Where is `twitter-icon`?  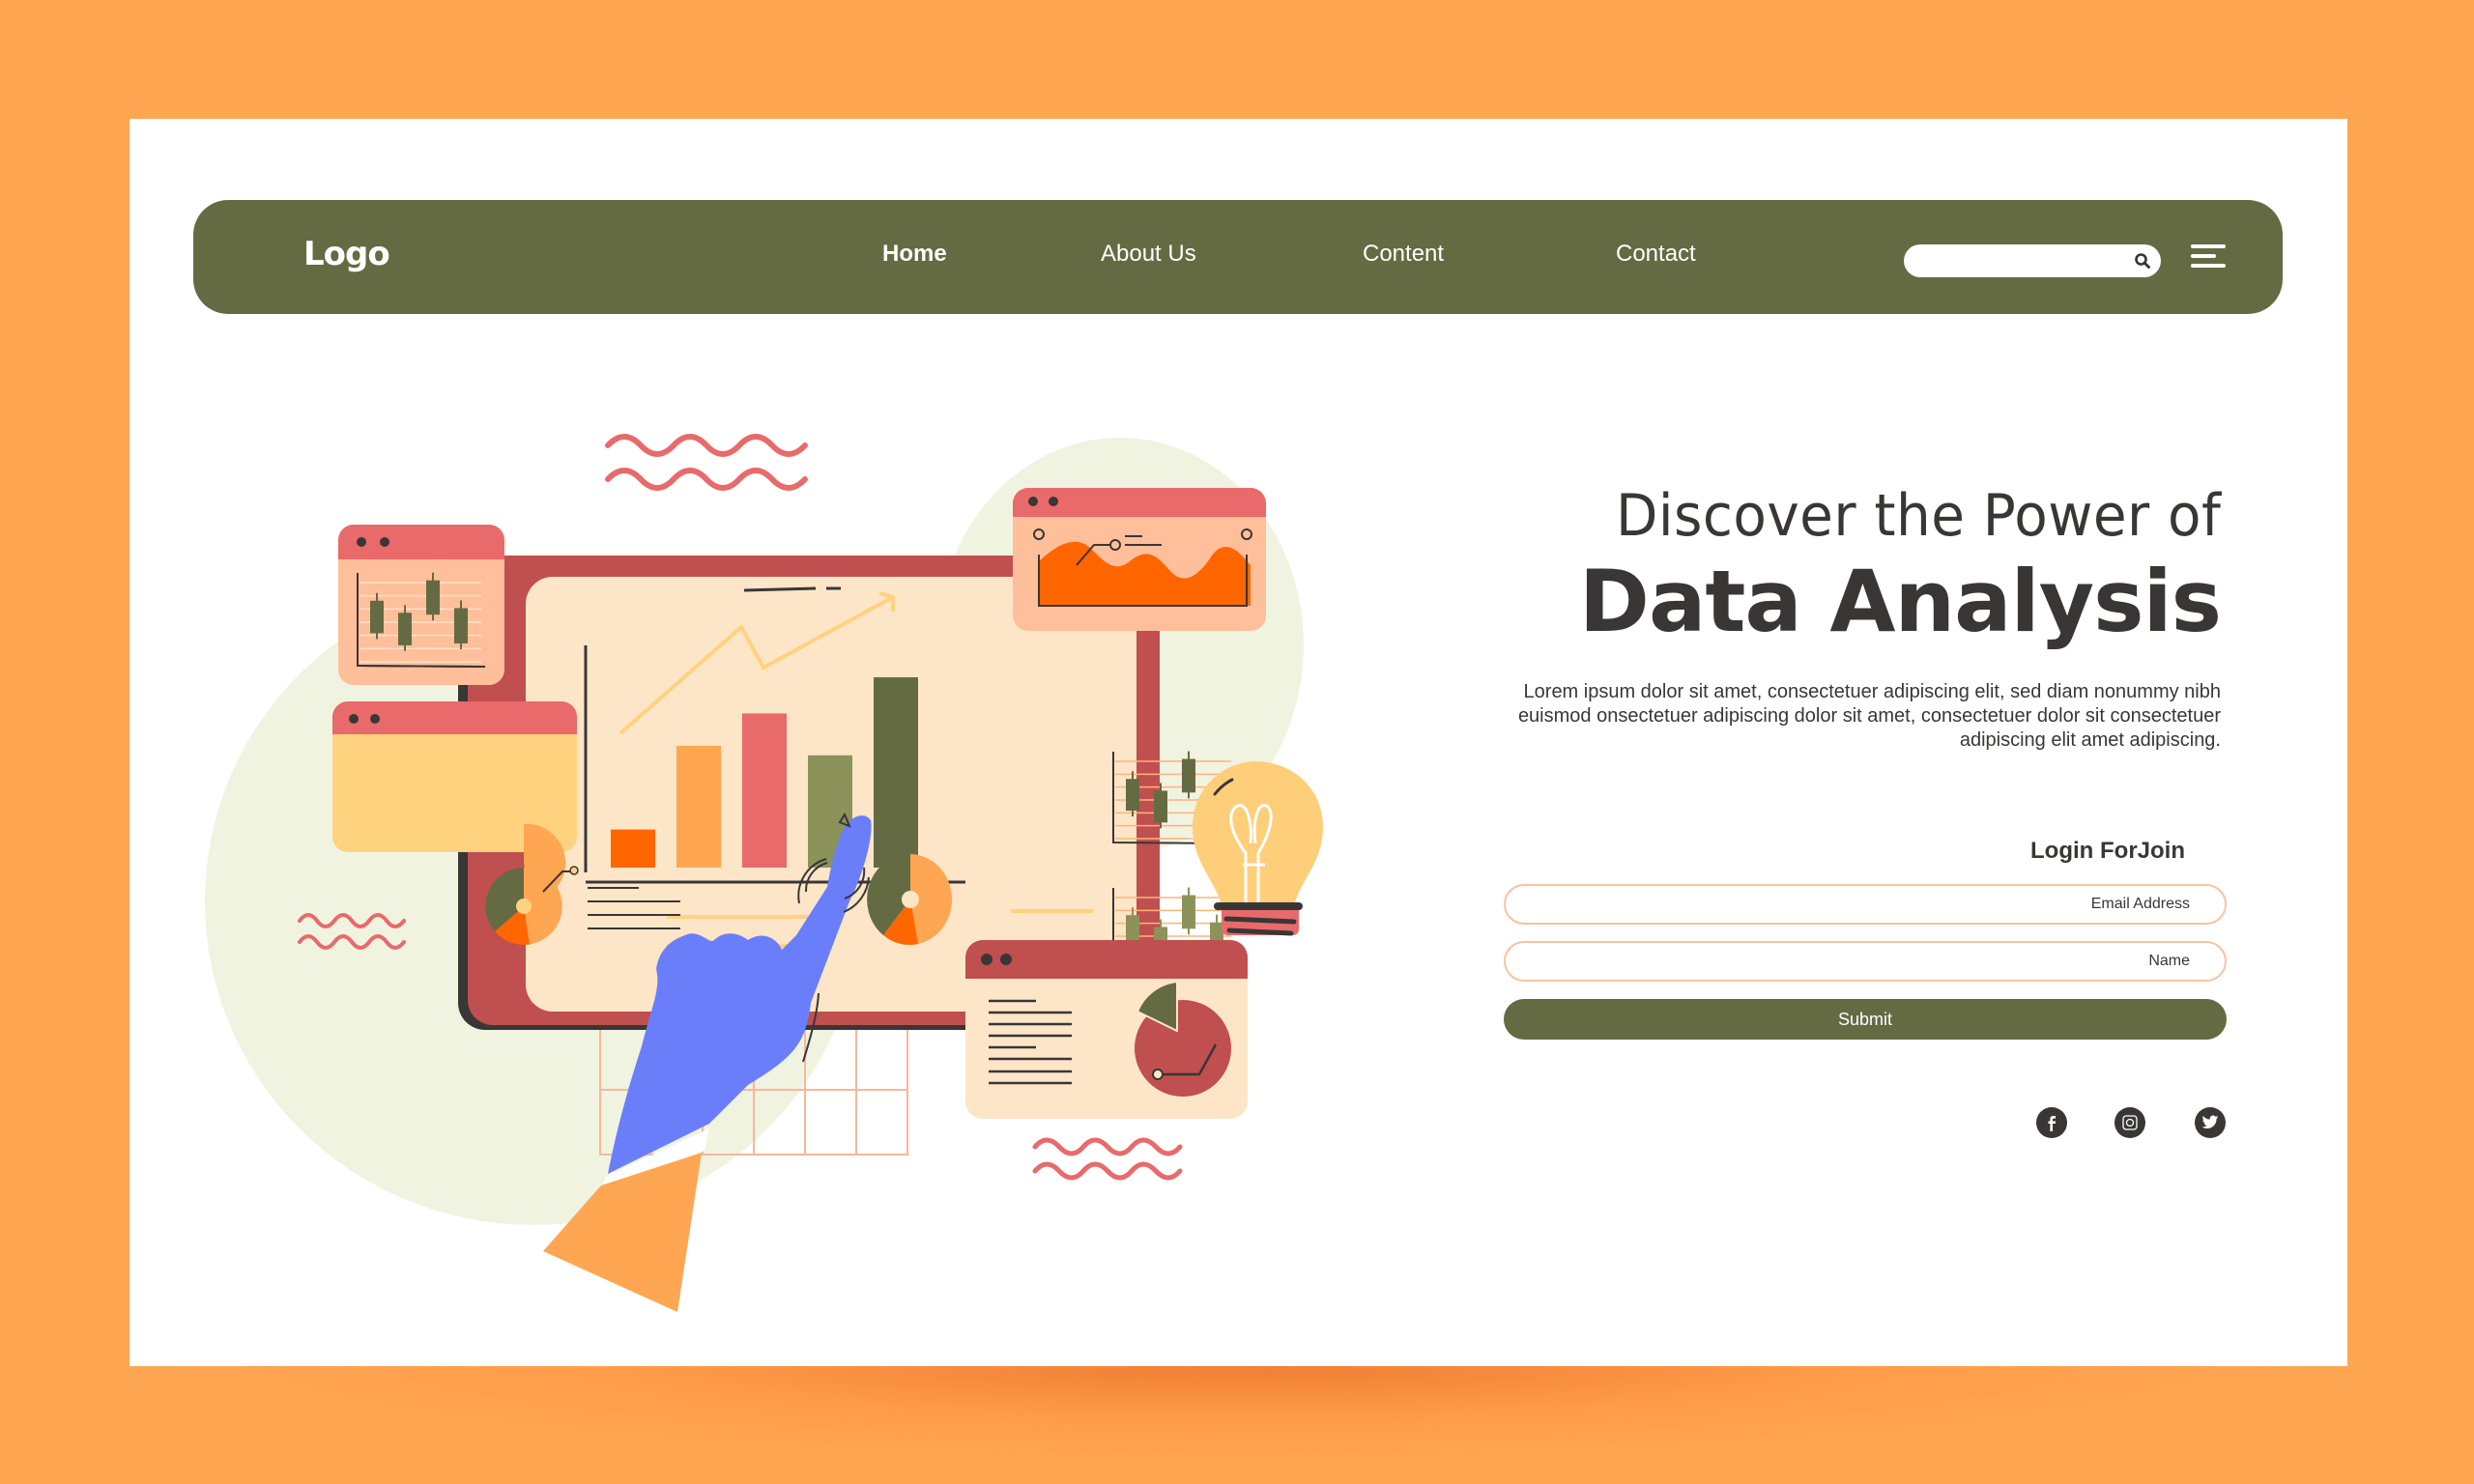 twitter-icon is located at coordinates (2210, 1122).